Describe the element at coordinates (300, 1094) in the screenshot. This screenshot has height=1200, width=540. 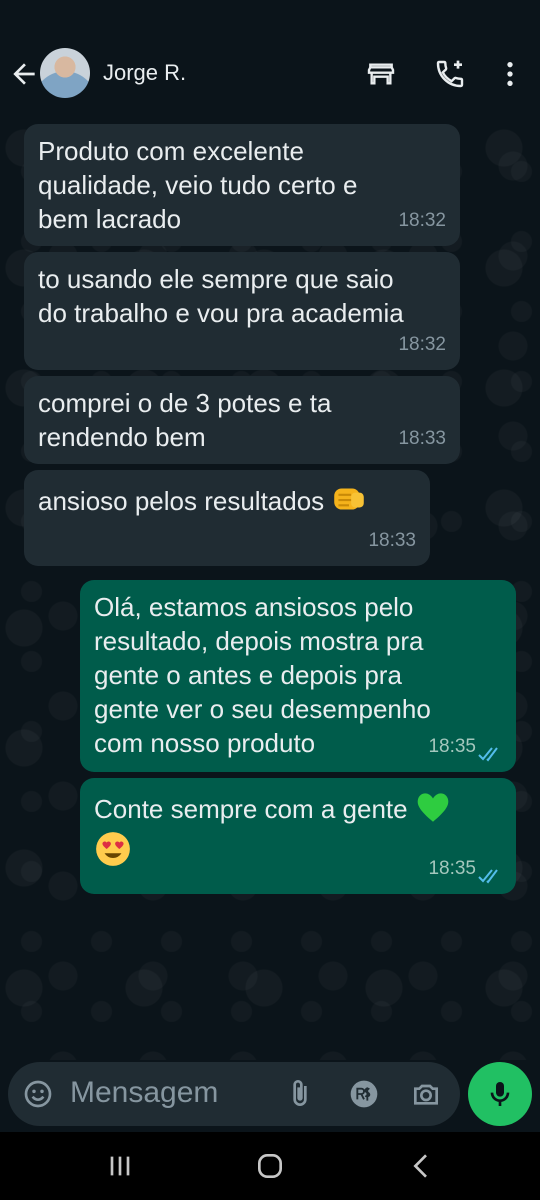
I see `attach-icon` at that location.